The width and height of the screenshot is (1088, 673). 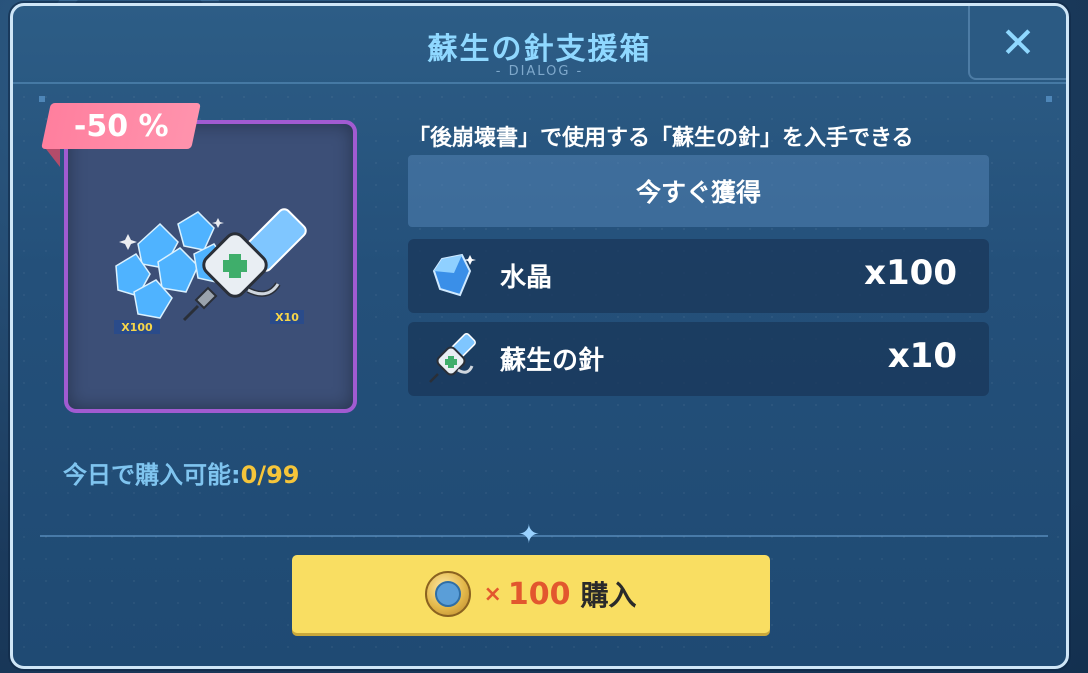 I want to click on discount-ribbon-tail, so click(x=53, y=158).